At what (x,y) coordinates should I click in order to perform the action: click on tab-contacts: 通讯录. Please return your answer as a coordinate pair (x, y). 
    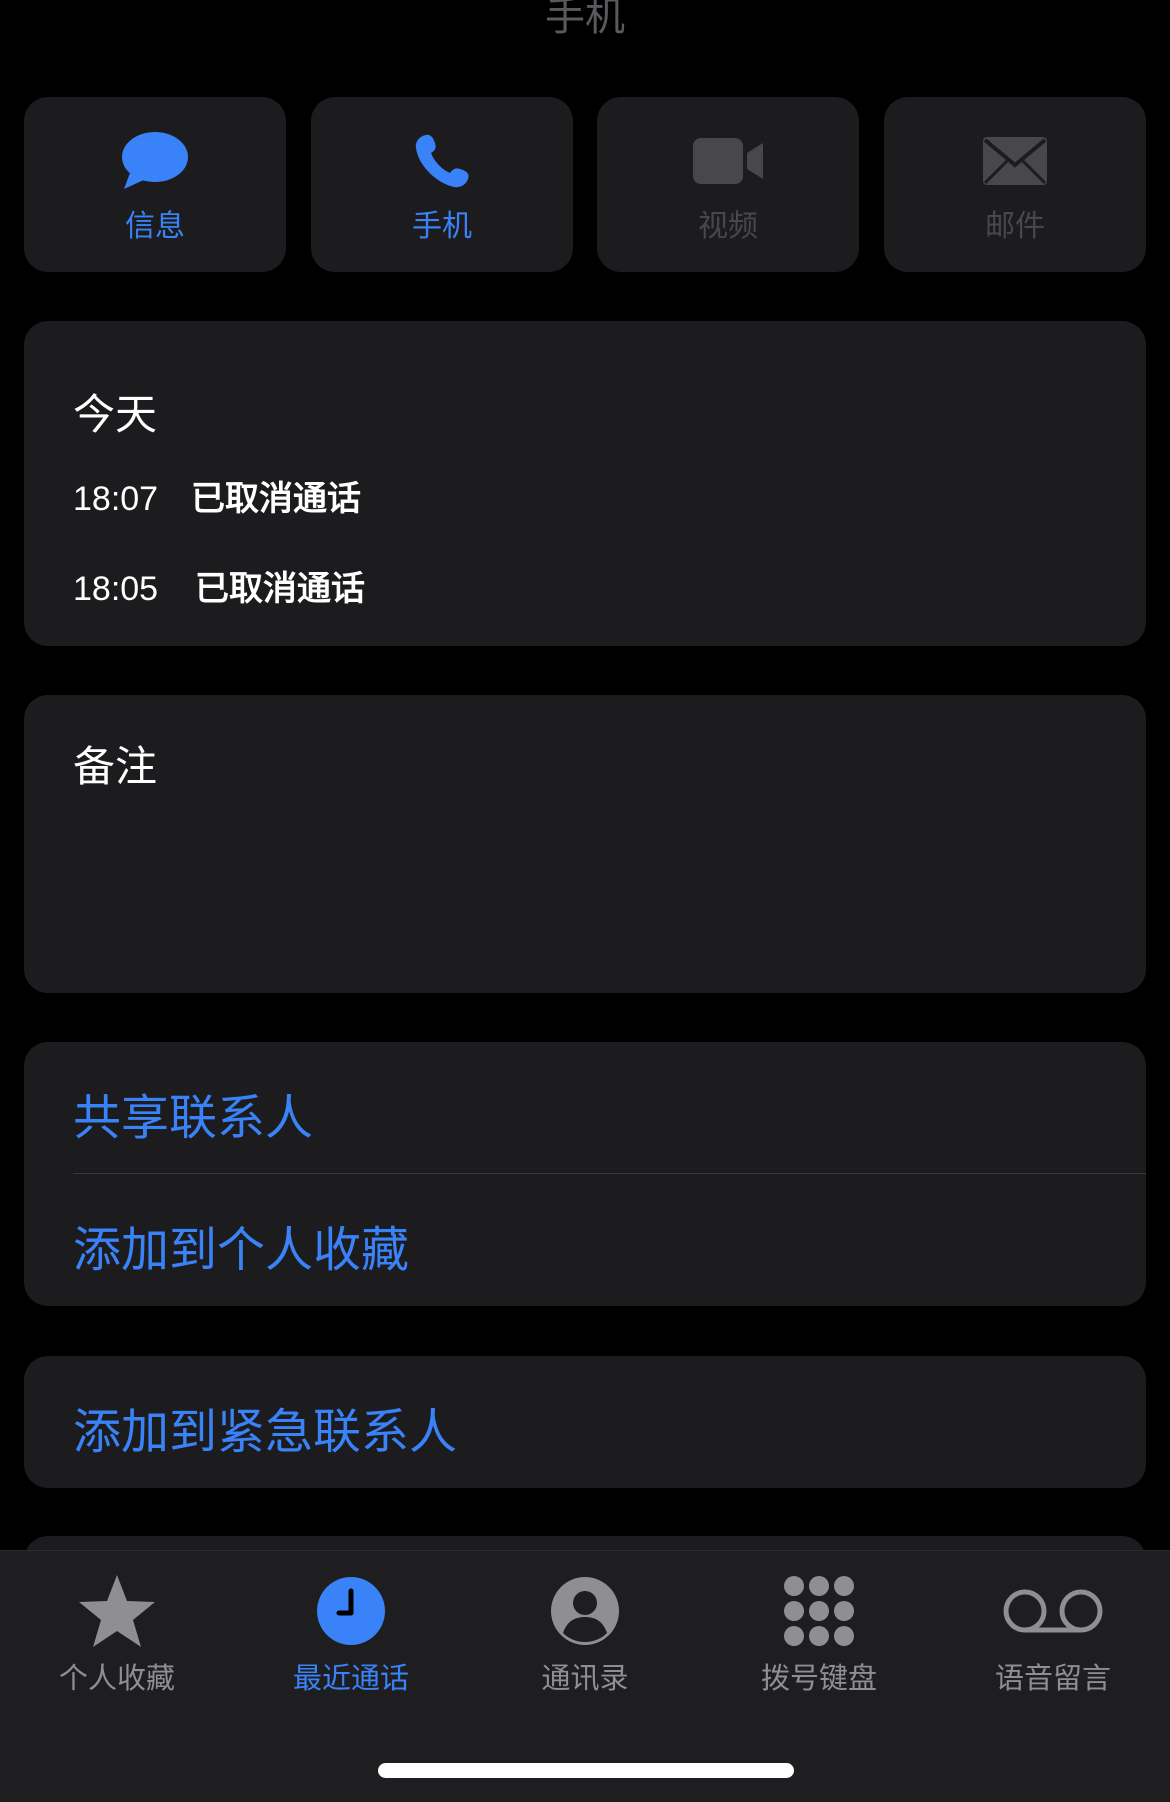
    Looking at the image, I should click on (585, 1631).